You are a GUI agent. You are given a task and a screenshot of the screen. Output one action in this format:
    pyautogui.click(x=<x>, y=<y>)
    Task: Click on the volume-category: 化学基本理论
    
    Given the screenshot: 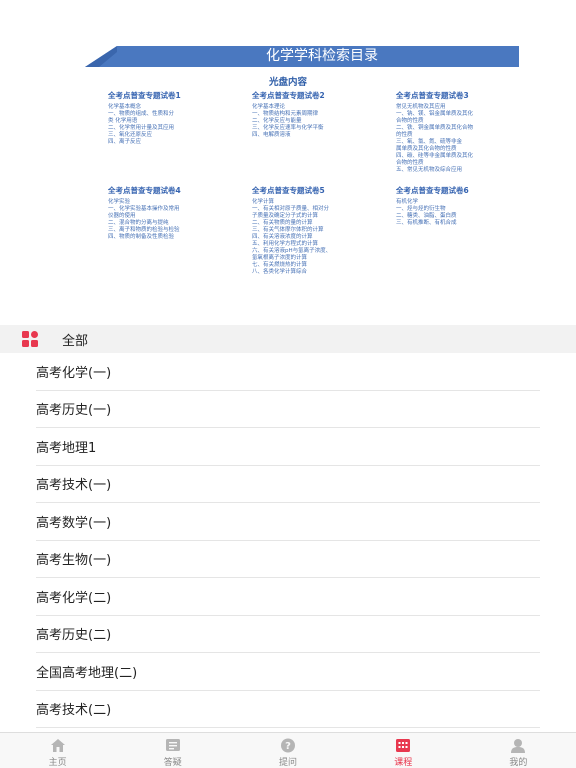 What is the action you would take?
    pyautogui.click(x=269, y=107)
    